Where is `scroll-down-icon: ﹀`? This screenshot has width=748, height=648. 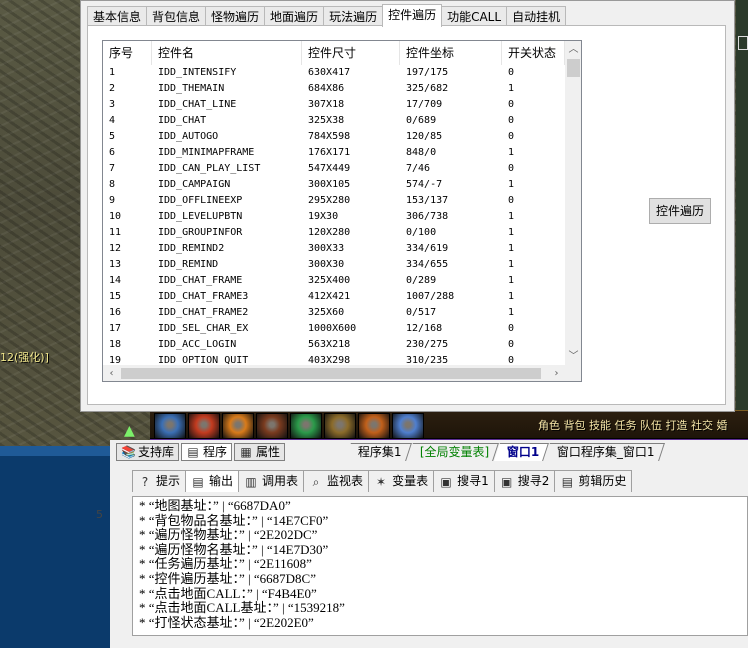 scroll-down-icon: ﹀ is located at coordinates (573, 356).